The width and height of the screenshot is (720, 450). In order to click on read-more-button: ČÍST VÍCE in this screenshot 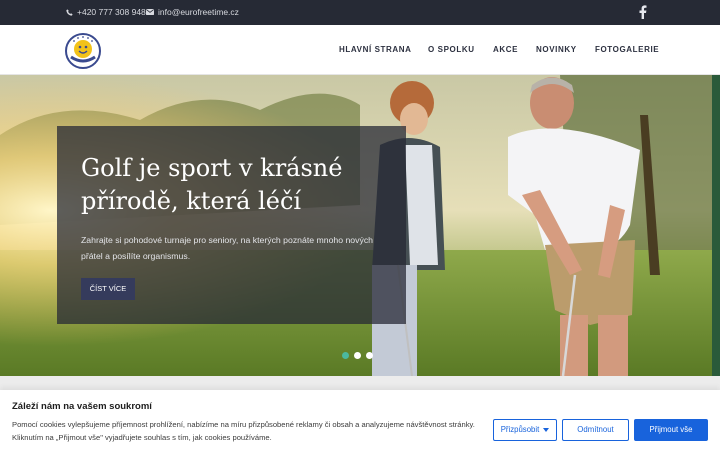, I will do `click(108, 289)`.